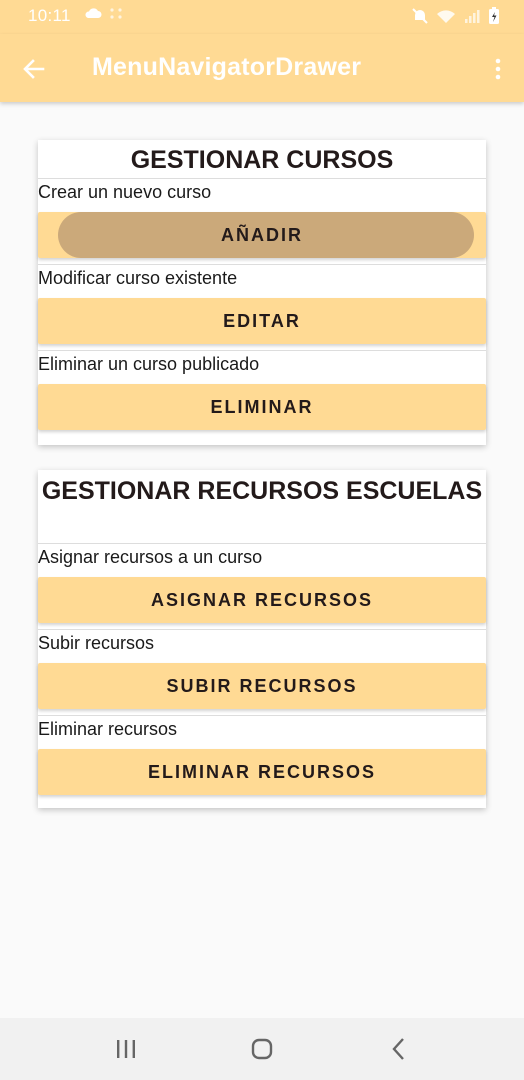  What do you see at coordinates (262, 17) in the screenshot?
I see `status-bar: 10:11` at bounding box center [262, 17].